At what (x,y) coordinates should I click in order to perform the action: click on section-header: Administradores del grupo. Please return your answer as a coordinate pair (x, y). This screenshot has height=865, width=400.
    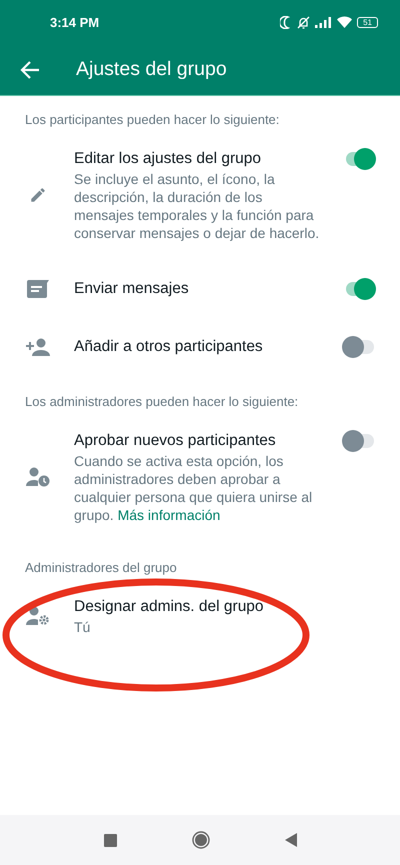
    Looking at the image, I should click on (101, 568).